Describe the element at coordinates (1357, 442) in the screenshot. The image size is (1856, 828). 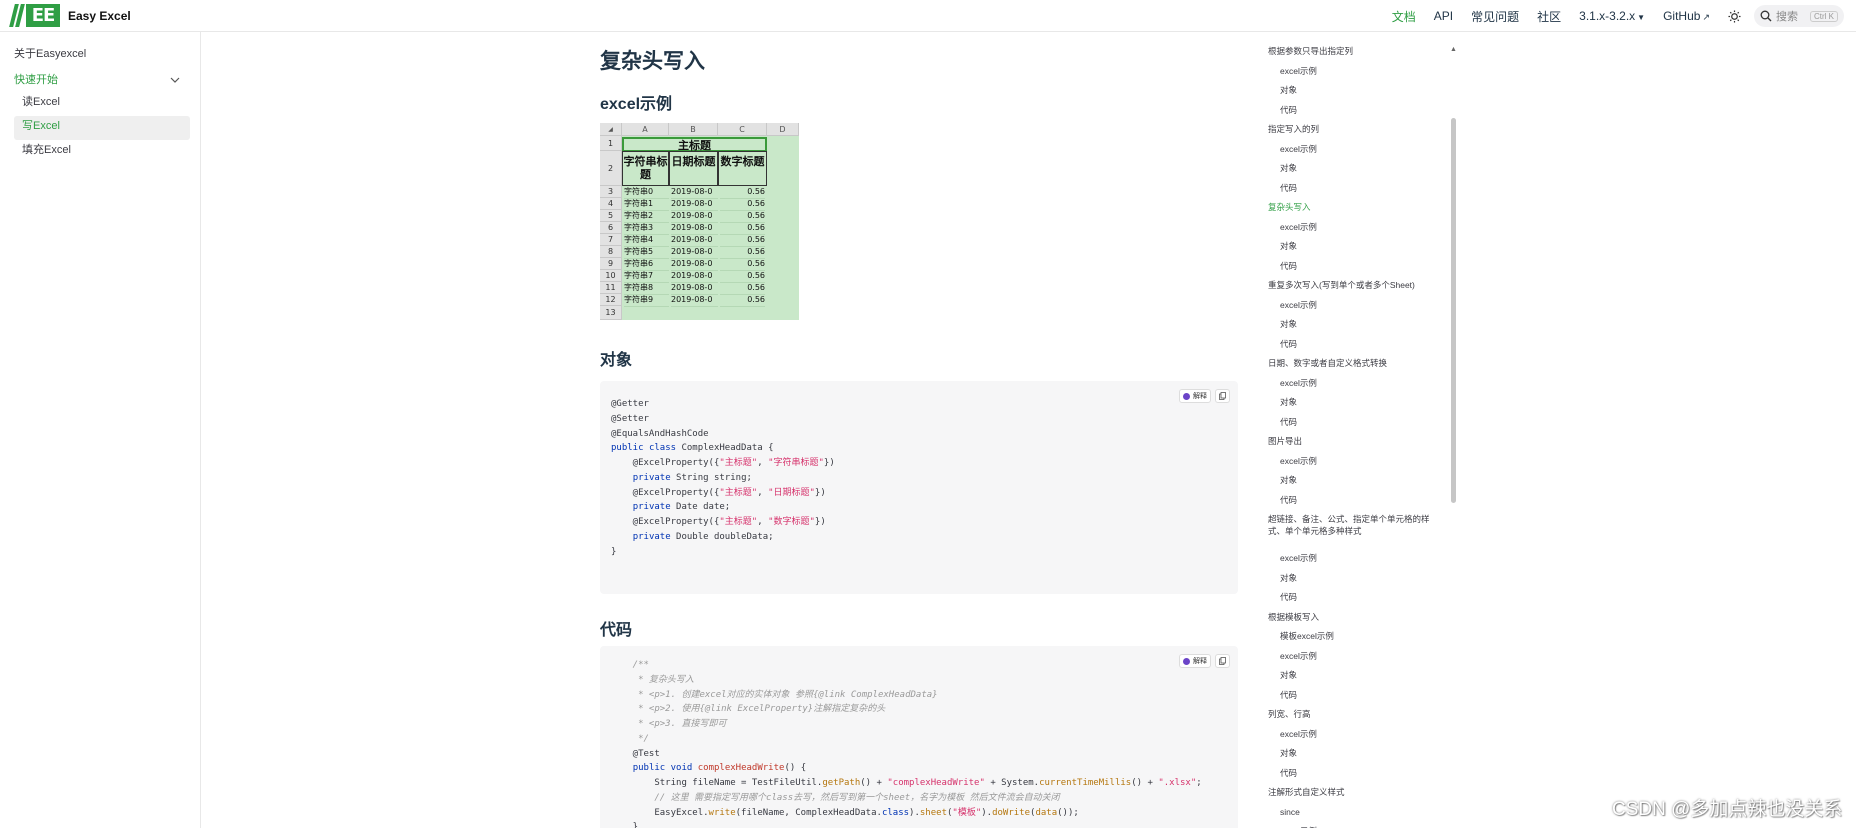
I see `outline-item: 图片导出` at that location.